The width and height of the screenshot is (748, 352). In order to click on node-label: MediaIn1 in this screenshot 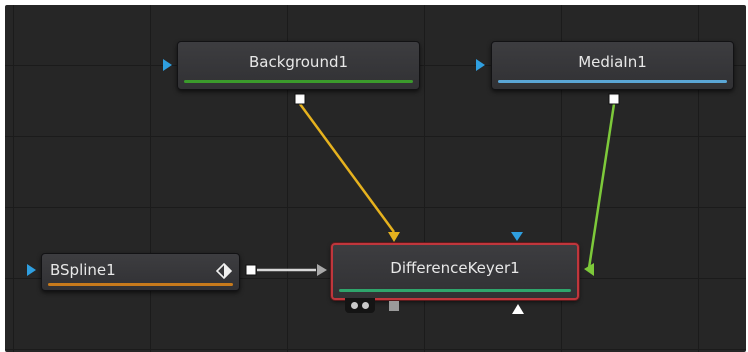, I will do `click(612, 62)`.